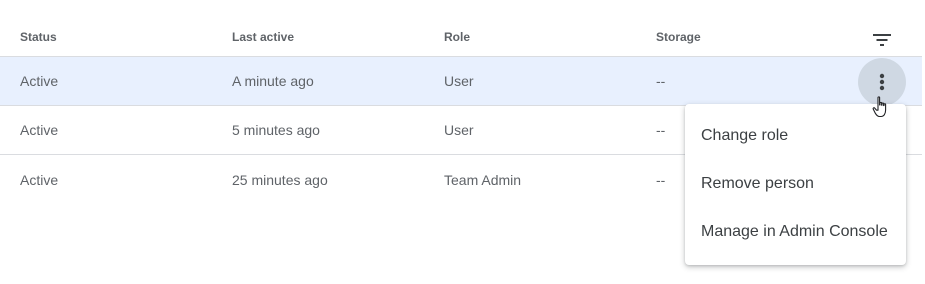  I want to click on menu-item-remove-person: Remove person, so click(795, 184).